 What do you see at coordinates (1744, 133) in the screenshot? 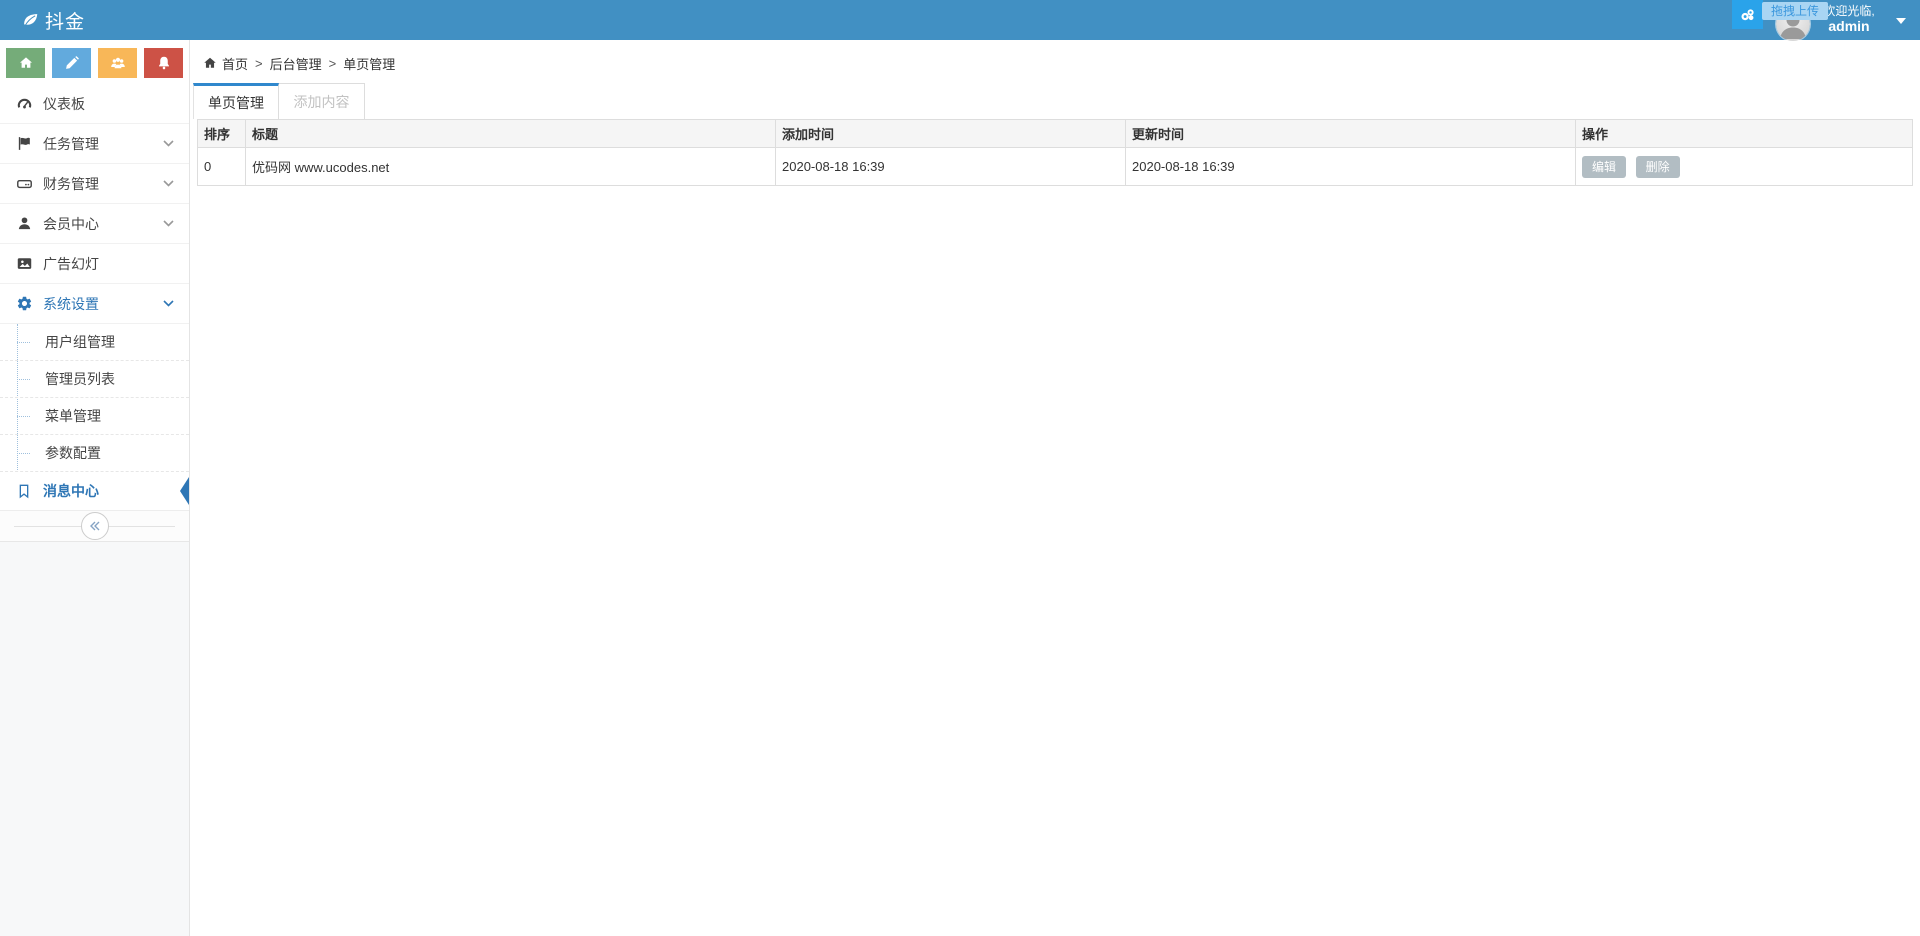
I see `column-header-actions: 操作` at bounding box center [1744, 133].